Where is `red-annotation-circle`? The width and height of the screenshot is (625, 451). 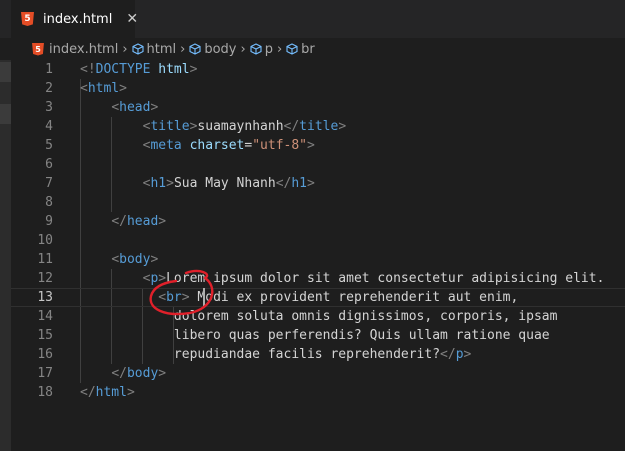 red-annotation-circle is located at coordinates (181, 292).